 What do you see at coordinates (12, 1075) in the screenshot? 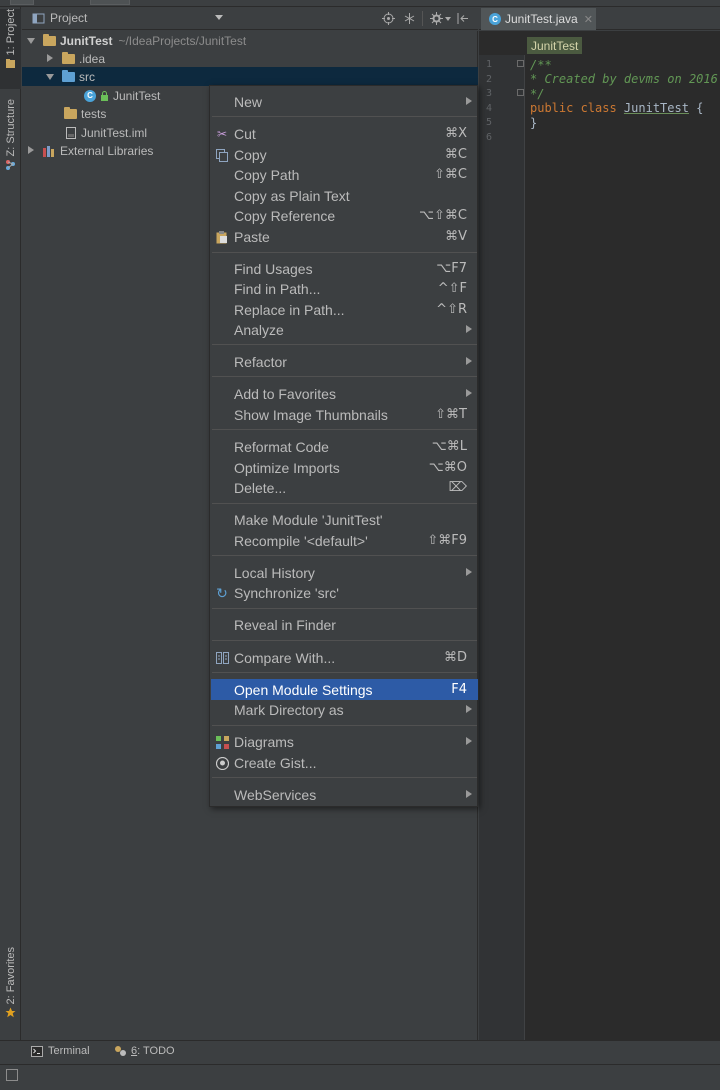
I see `toggle-tool-windows-icon` at bounding box center [12, 1075].